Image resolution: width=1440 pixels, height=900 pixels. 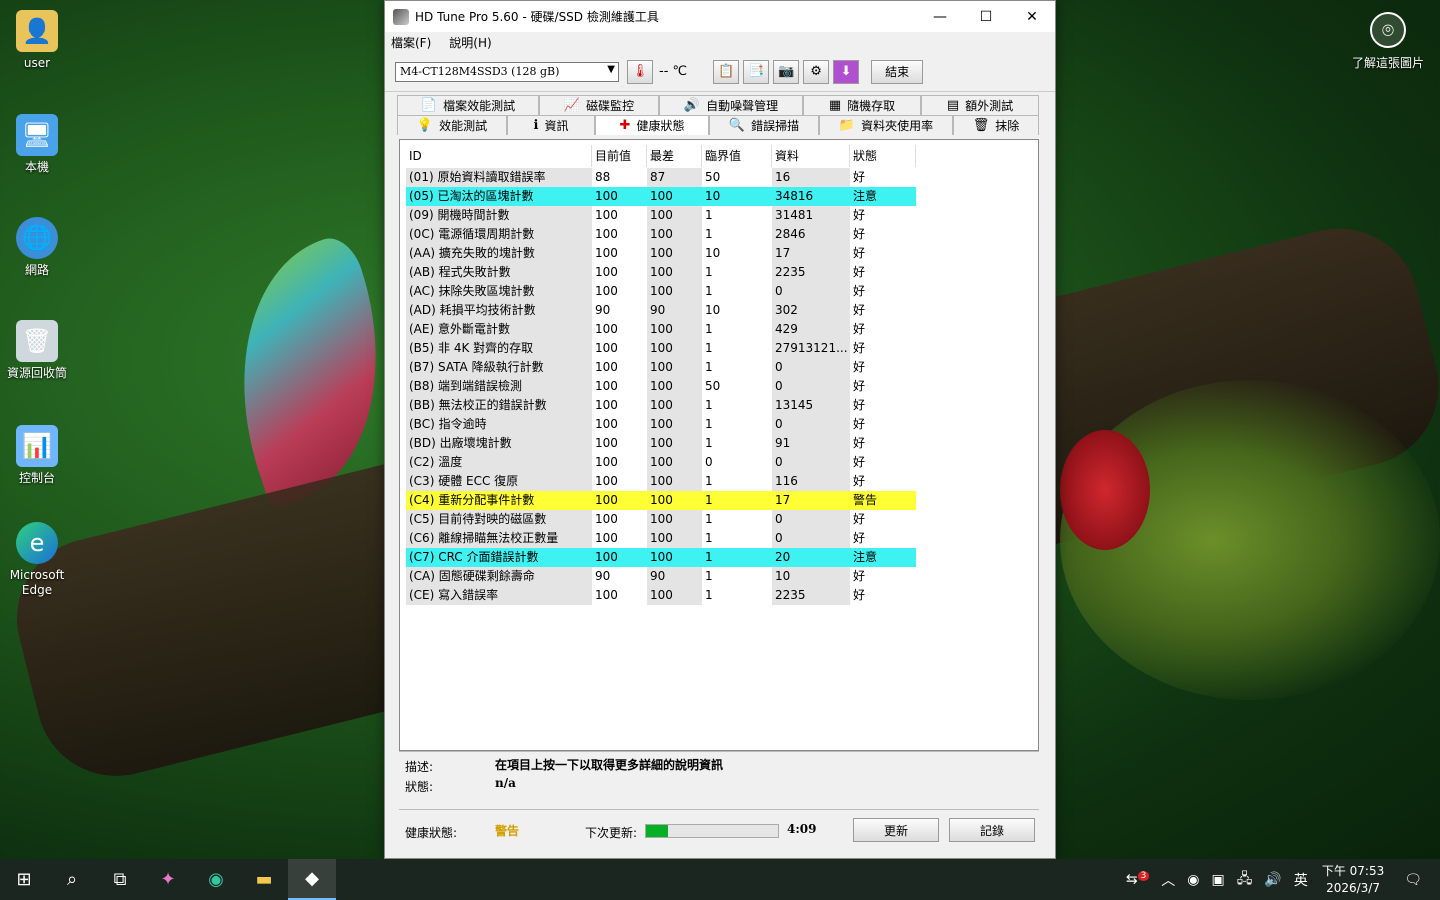 What do you see at coordinates (661, 215) in the screenshot?
I see `table-row: (09) 開機時間計數 100 100 1 31481 好` at bounding box center [661, 215].